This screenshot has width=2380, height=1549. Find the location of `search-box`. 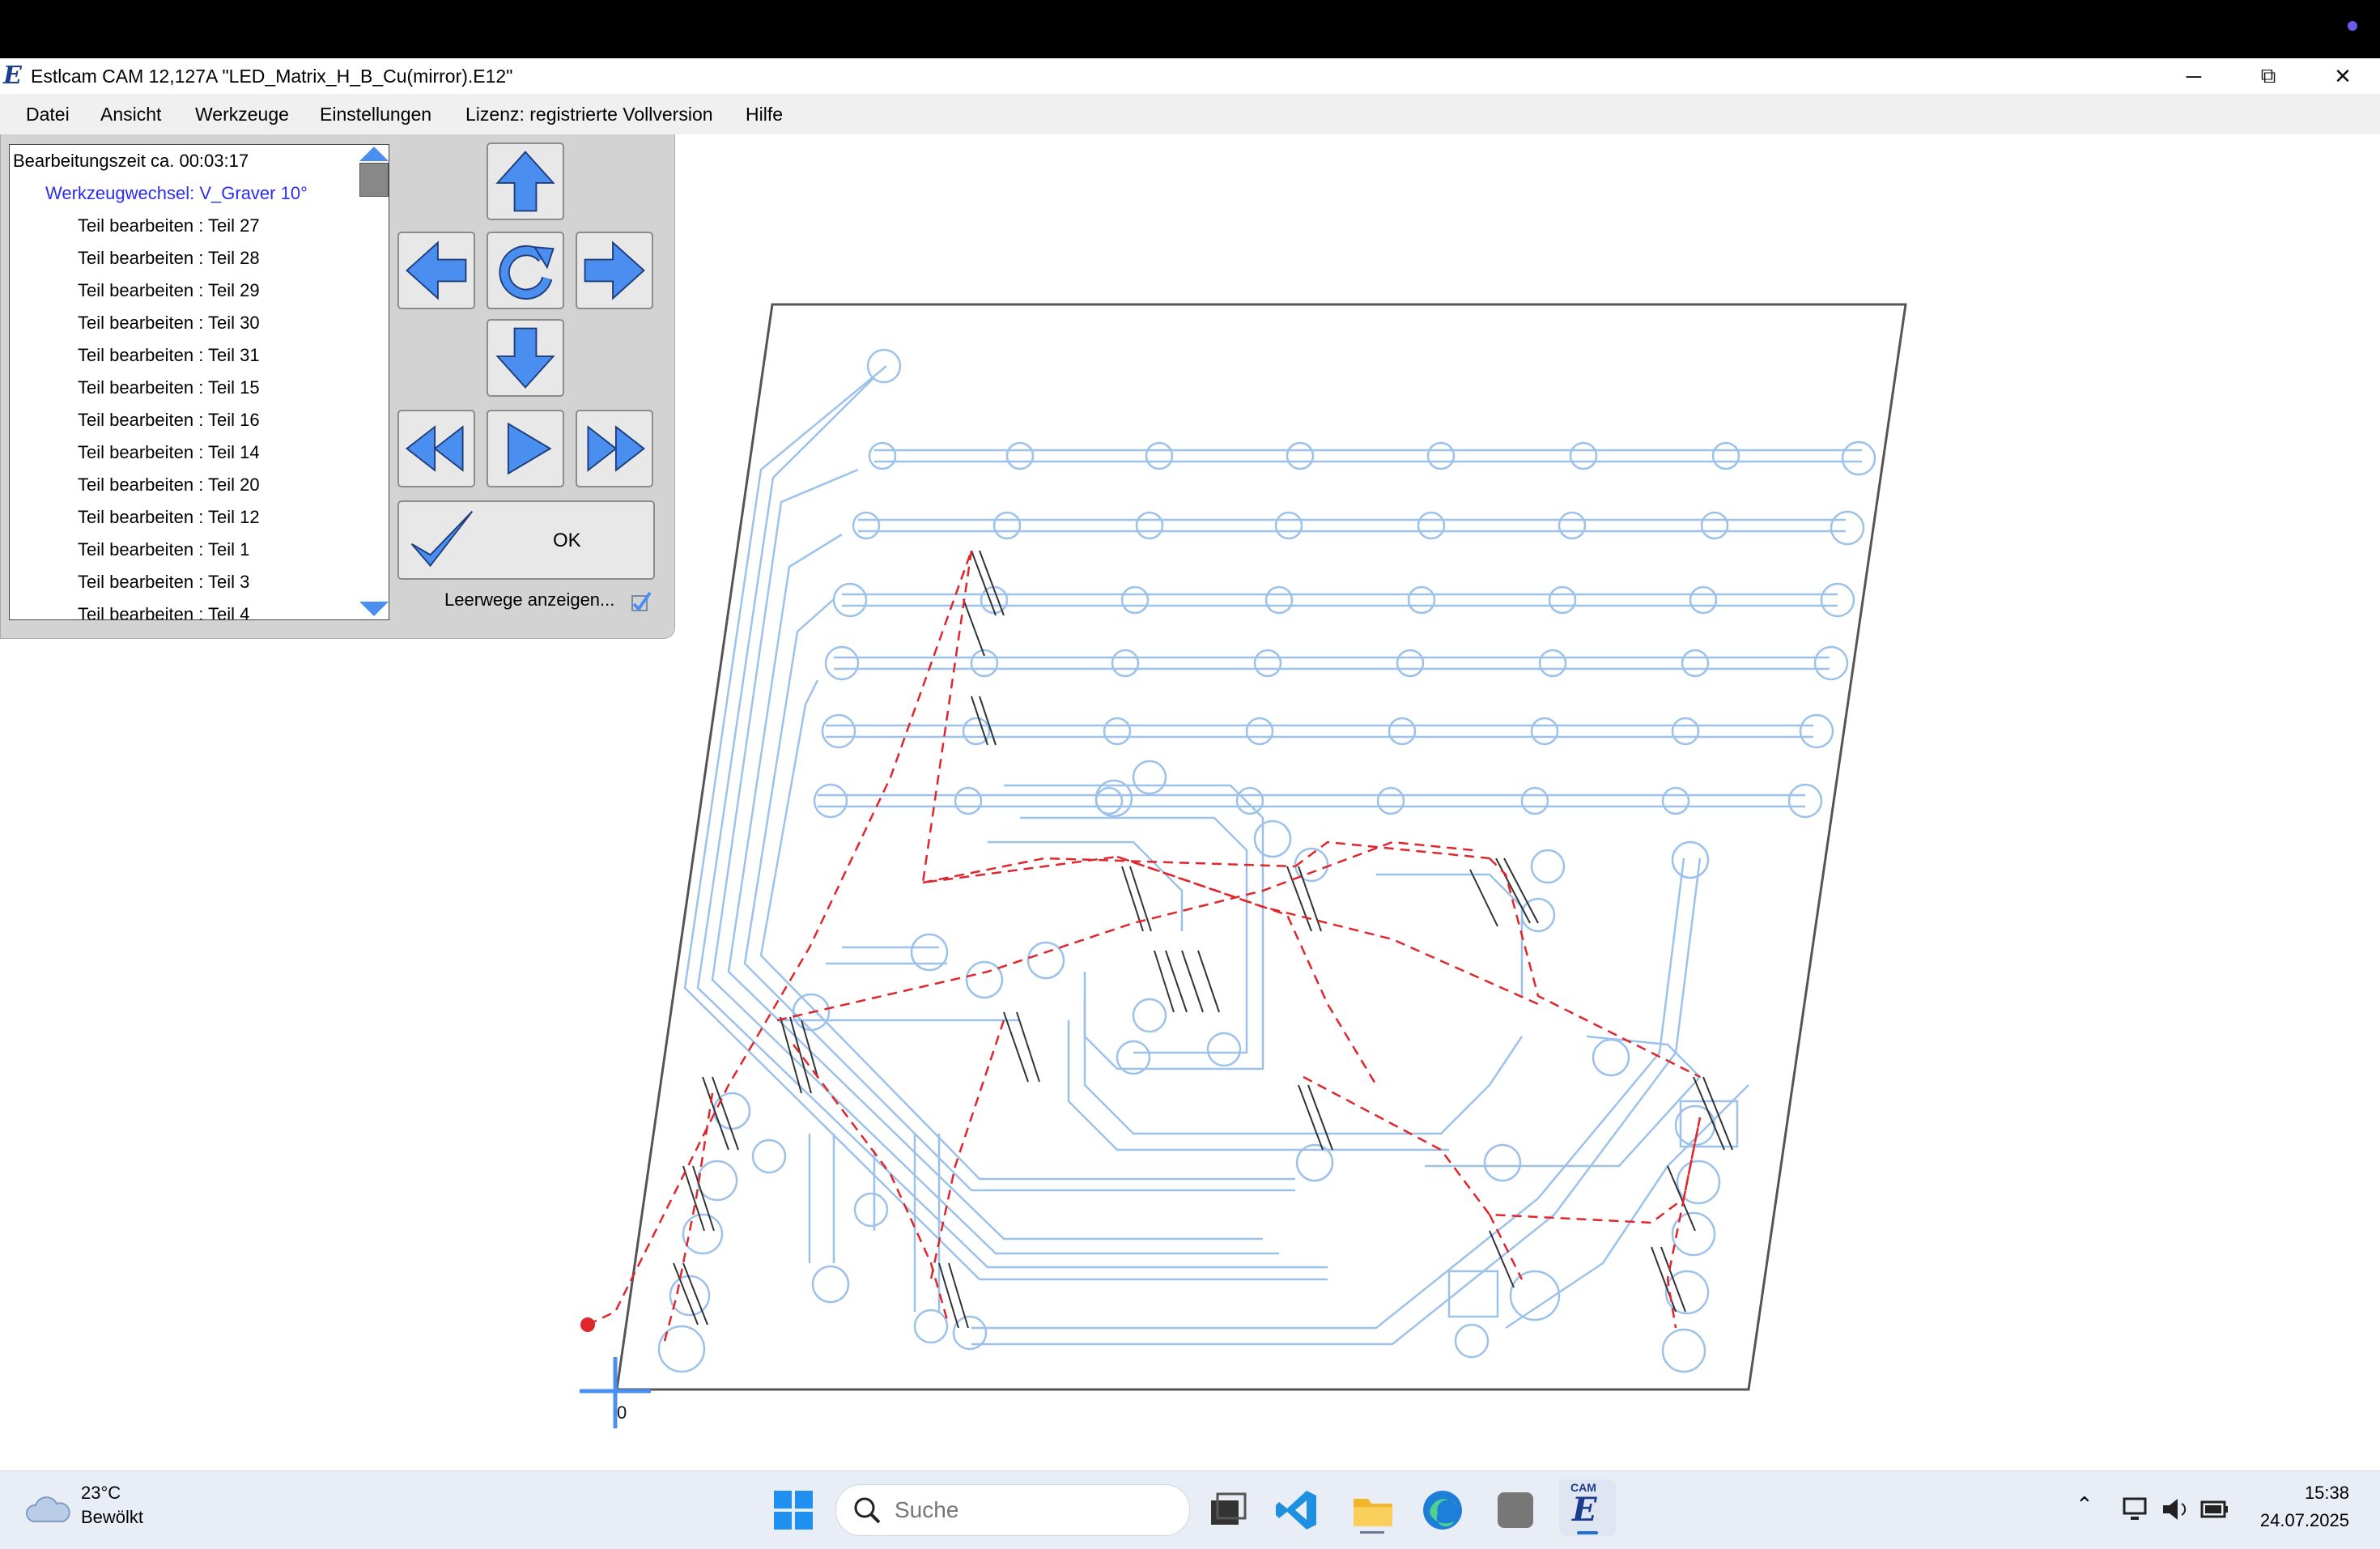

search-box is located at coordinates (1012, 1510).